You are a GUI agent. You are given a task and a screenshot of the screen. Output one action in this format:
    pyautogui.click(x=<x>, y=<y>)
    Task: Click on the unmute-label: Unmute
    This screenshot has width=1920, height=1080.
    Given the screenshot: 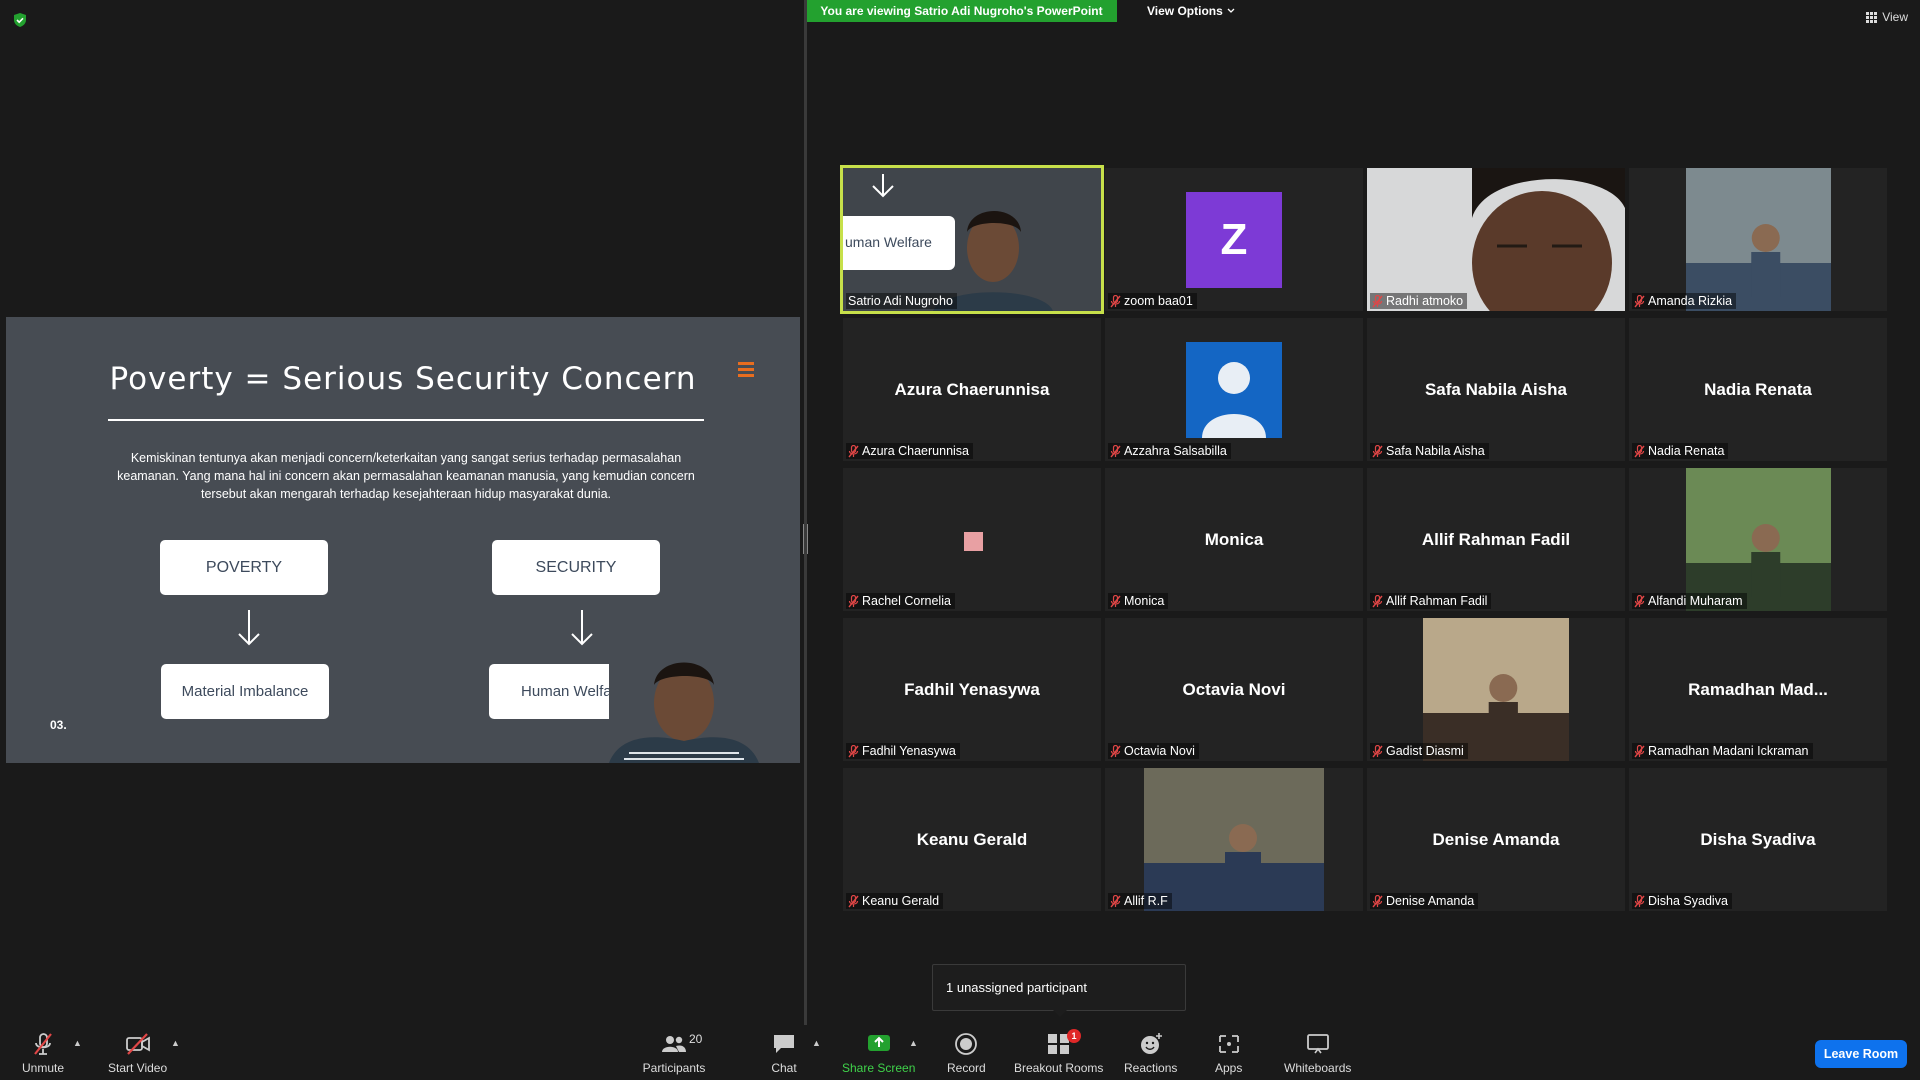 What is the action you would take?
    pyautogui.click(x=43, y=1068)
    